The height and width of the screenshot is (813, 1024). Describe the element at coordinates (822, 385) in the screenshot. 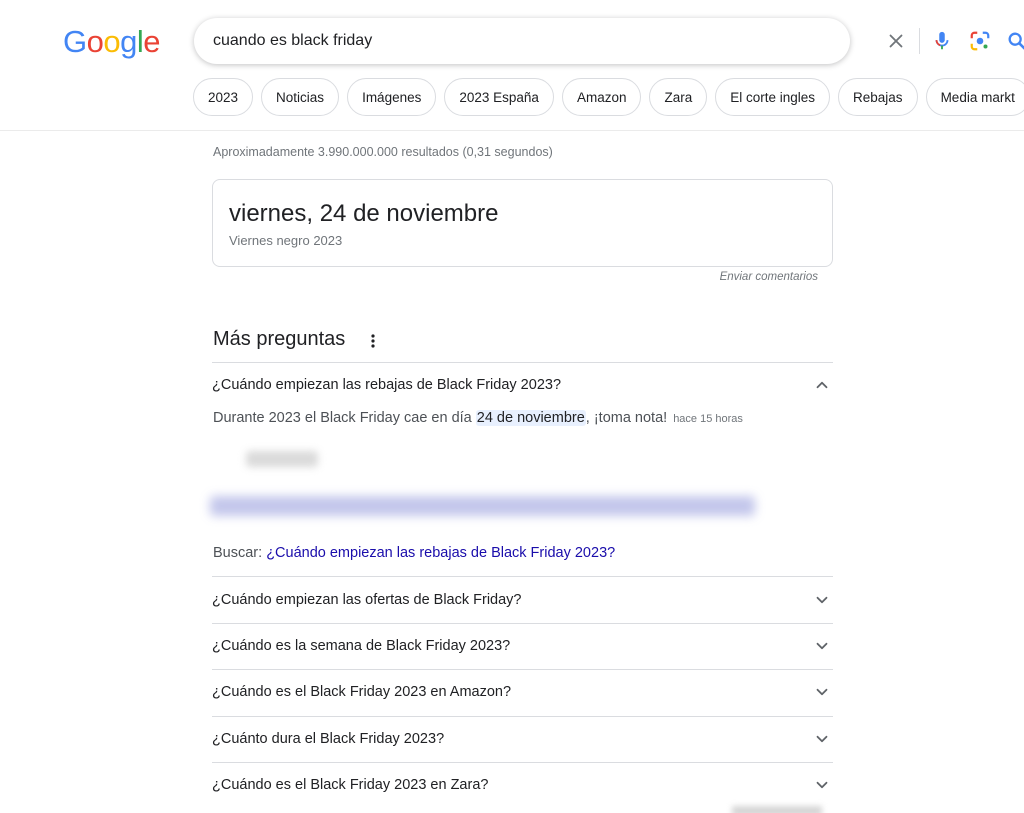

I see `chevron-up-icon` at that location.